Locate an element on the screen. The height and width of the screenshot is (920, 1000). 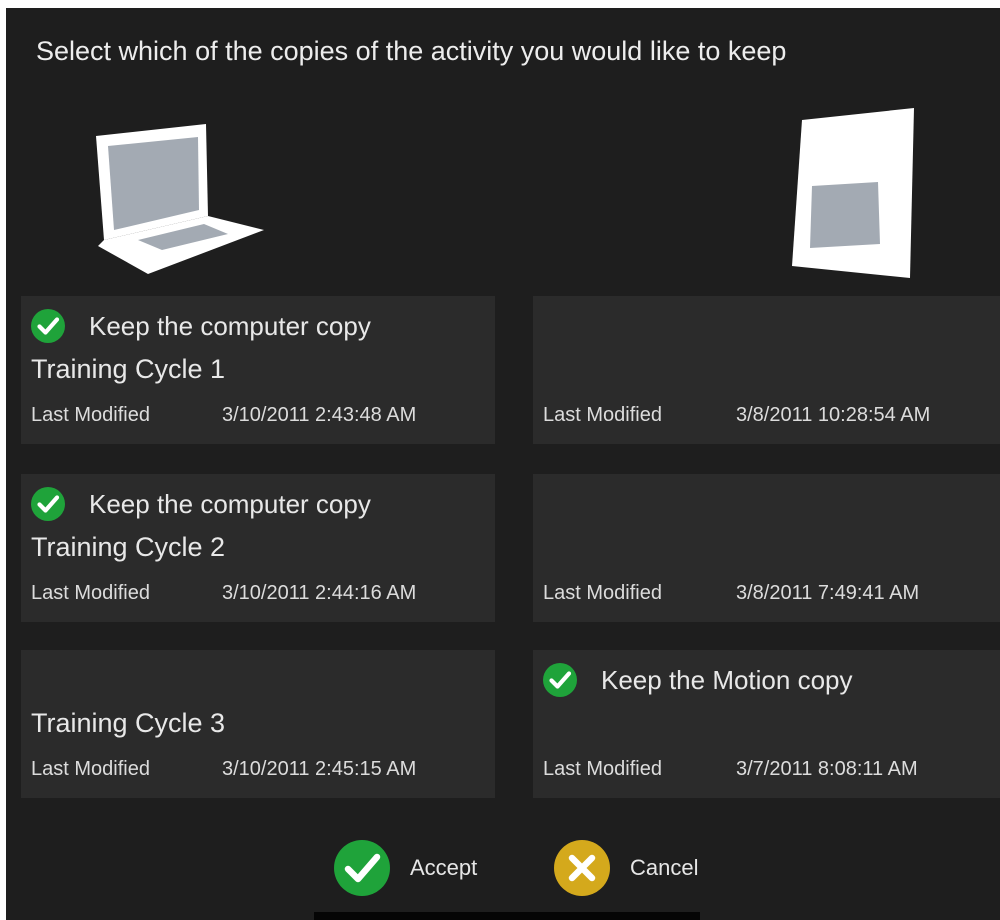
last-modified-value: 3/7/2011 8:08:11 AM is located at coordinates (827, 769).